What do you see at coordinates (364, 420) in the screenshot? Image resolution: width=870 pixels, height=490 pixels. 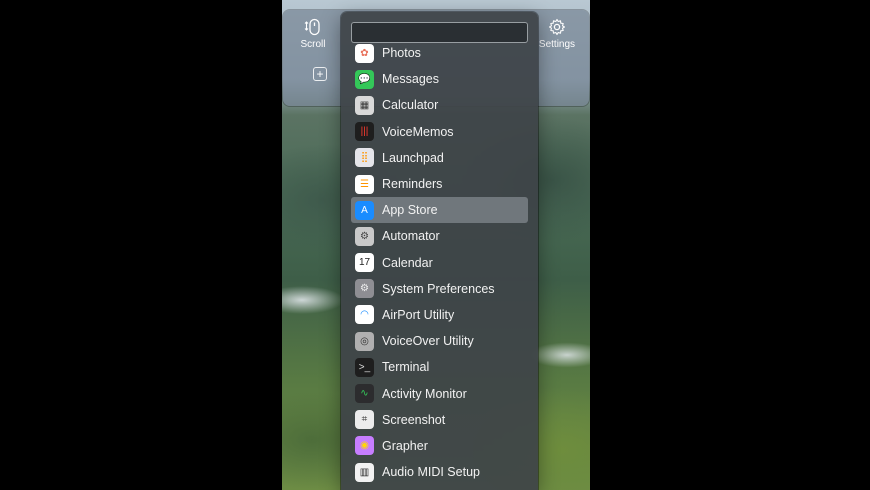 I see `screenshot-icon: ⌗` at bounding box center [364, 420].